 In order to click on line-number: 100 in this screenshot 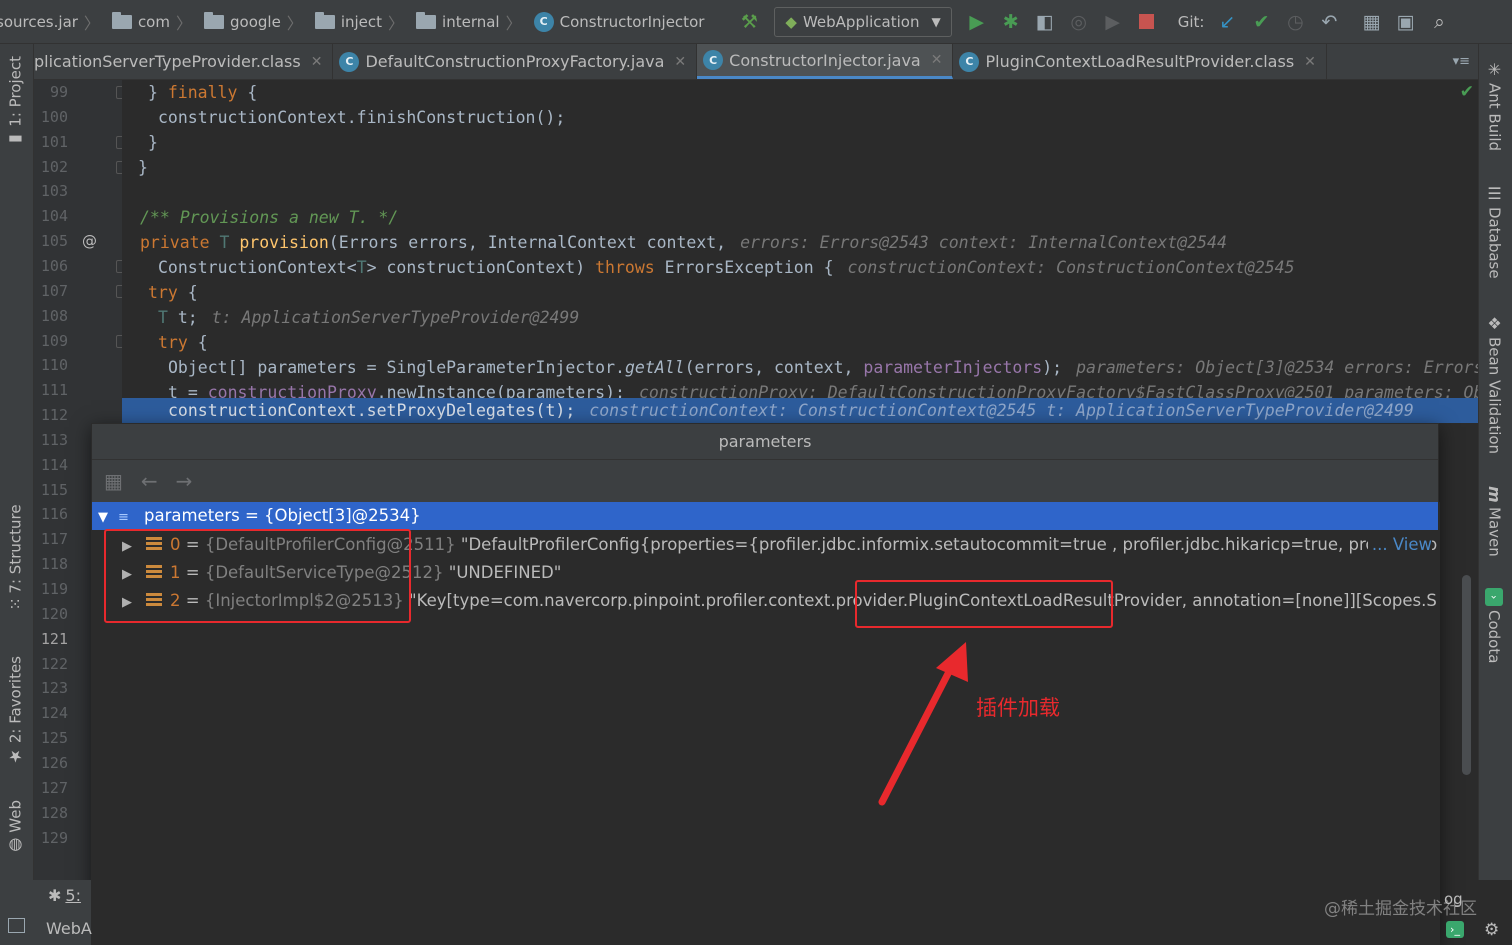, I will do `click(54, 116)`.